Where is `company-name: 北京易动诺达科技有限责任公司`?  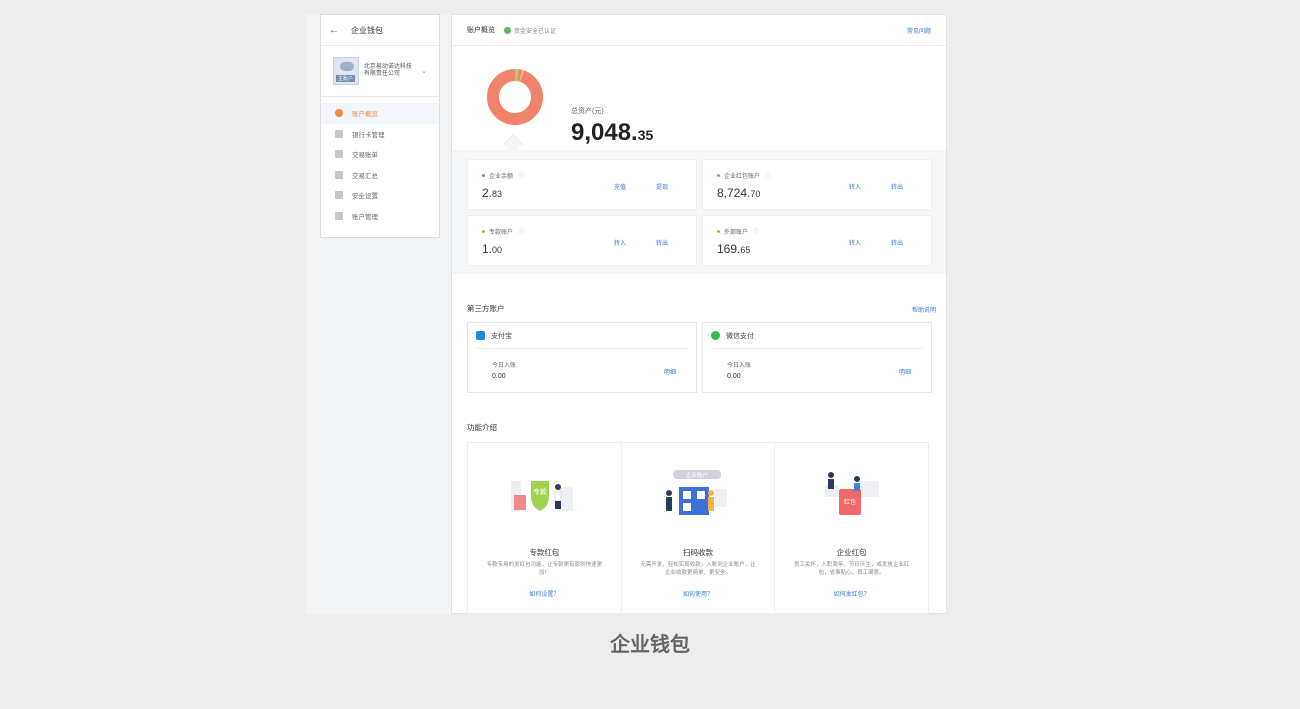 company-name: 北京易动诺达科技有限责任公司 is located at coordinates (387, 70).